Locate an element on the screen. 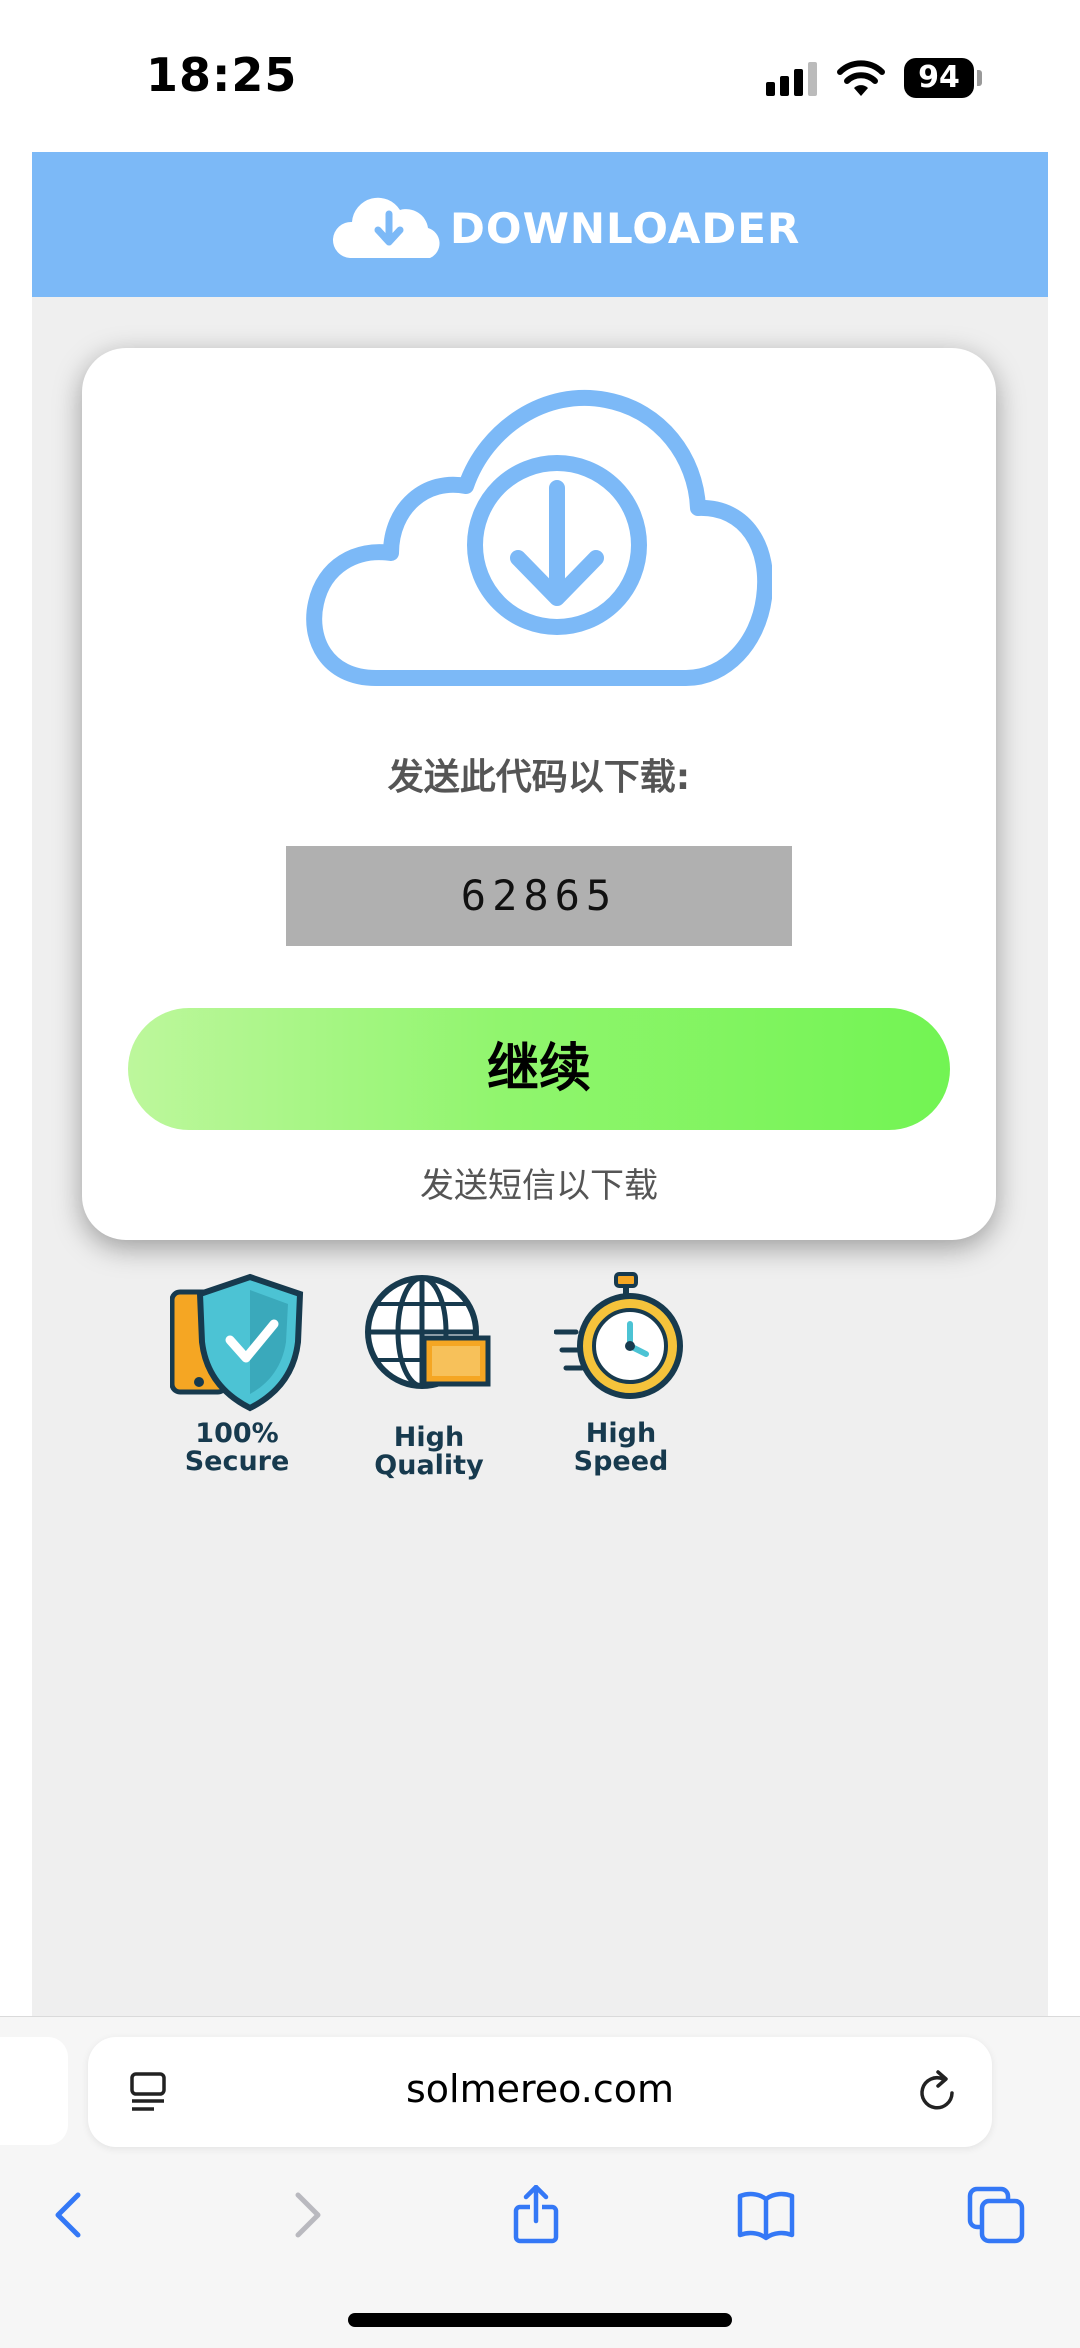 The width and height of the screenshot is (1080, 2348). instruction-text: 发送此代码以下载: is located at coordinates (539, 777).